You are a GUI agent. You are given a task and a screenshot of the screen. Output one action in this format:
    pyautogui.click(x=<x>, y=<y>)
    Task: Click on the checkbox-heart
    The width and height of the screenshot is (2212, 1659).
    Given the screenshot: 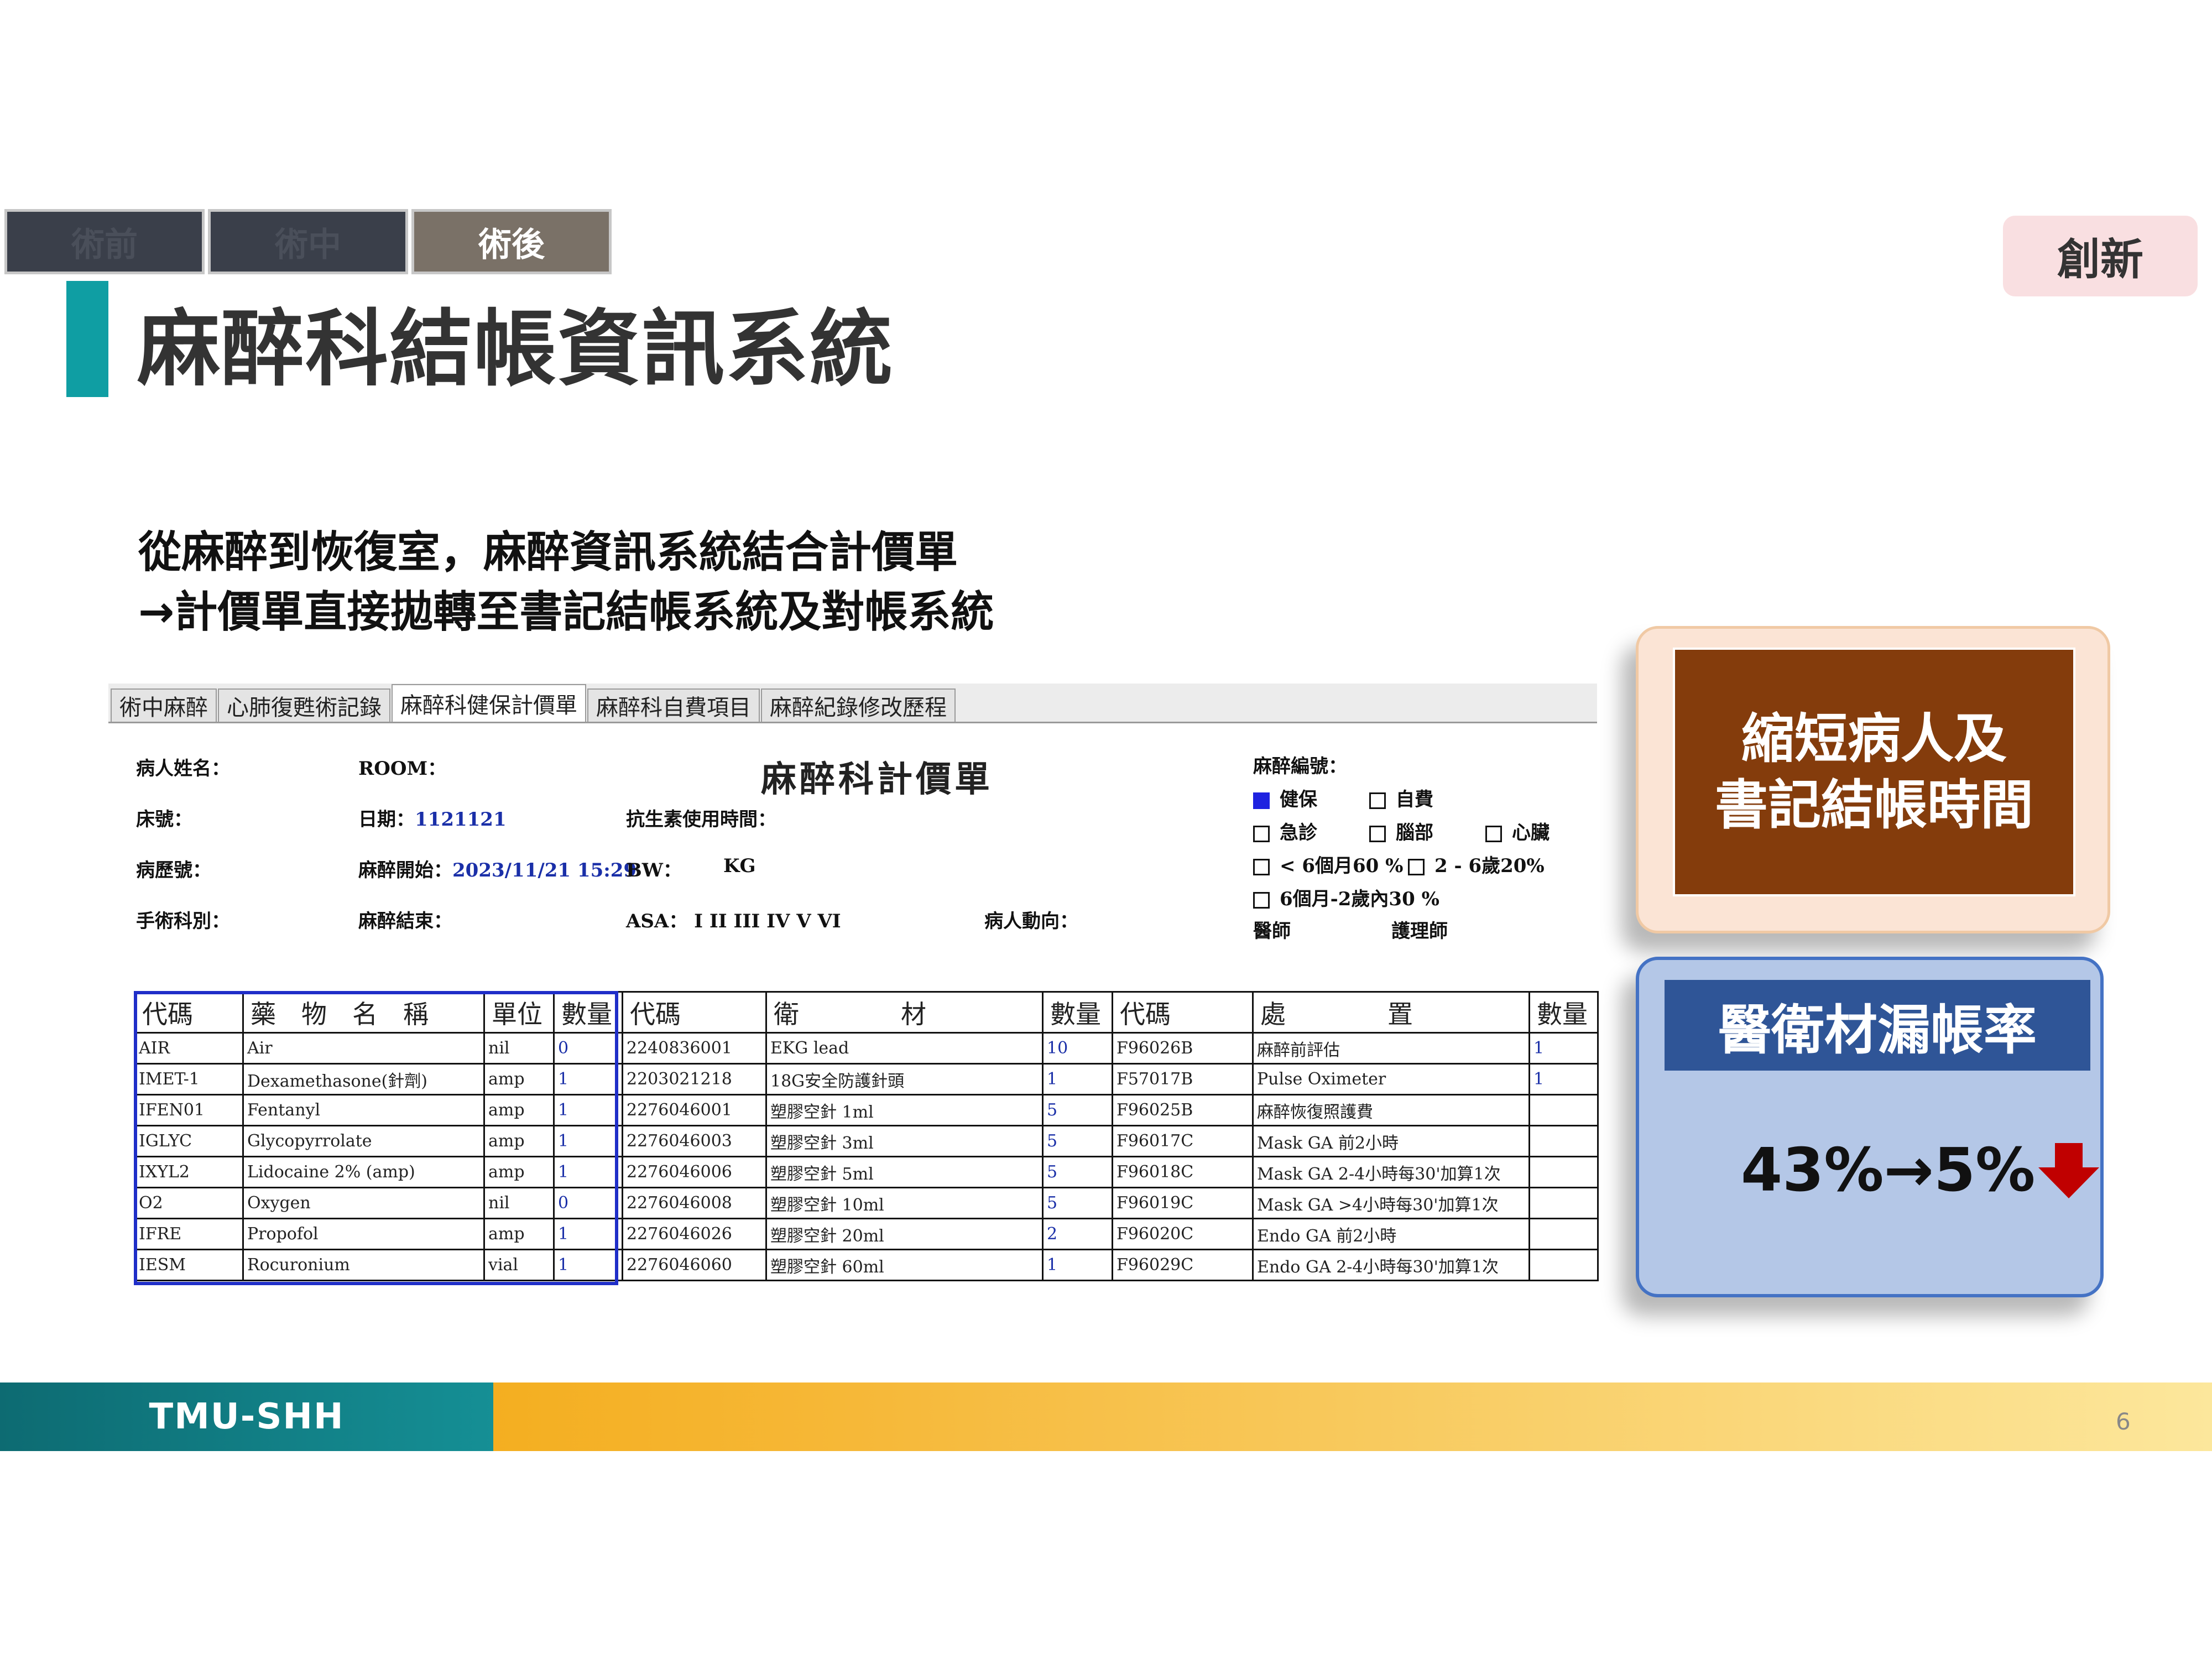 What is the action you would take?
    pyautogui.click(x=1494, y=834)
    